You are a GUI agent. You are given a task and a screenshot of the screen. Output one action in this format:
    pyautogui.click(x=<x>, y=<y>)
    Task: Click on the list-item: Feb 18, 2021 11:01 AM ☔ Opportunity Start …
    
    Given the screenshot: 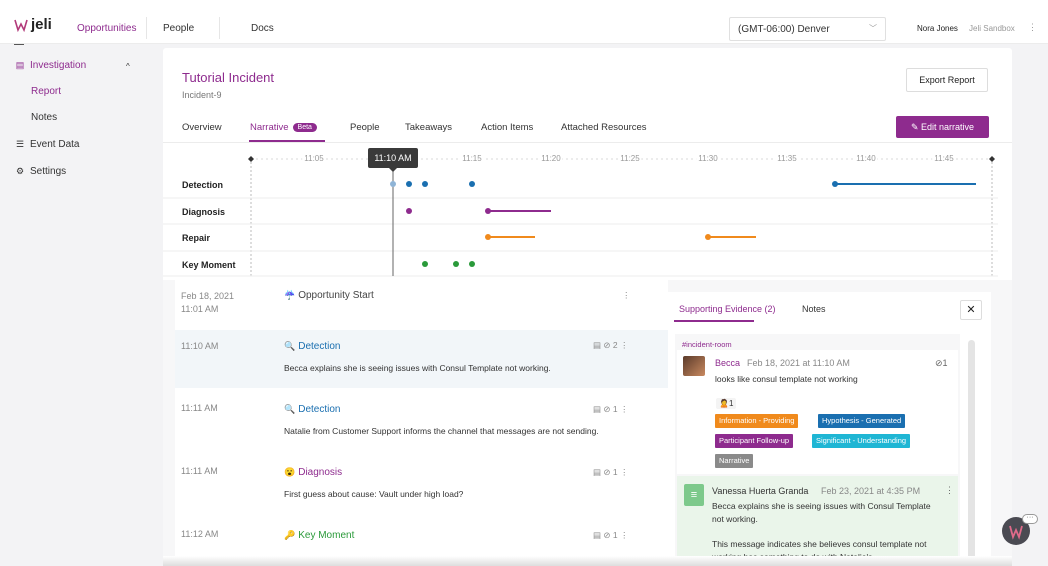 What is the action you would take?
    pyautogui.click(x=421, y=305)
    